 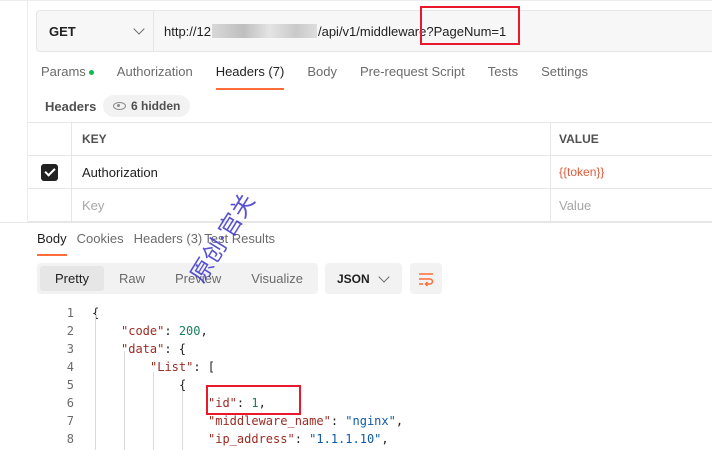 I want to click on row-check-cell, so click(x=50, y=172).